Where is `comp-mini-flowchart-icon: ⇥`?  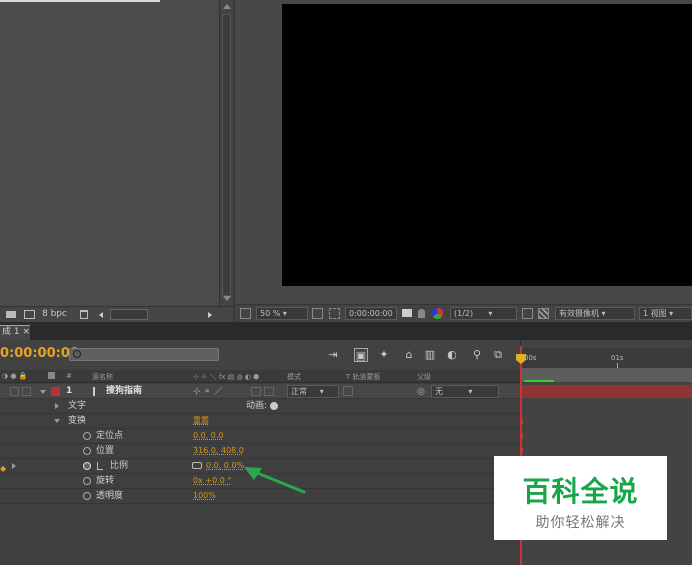
comp-mini-flowchart-icon: ⇥ is located at coordinates (333, 355).